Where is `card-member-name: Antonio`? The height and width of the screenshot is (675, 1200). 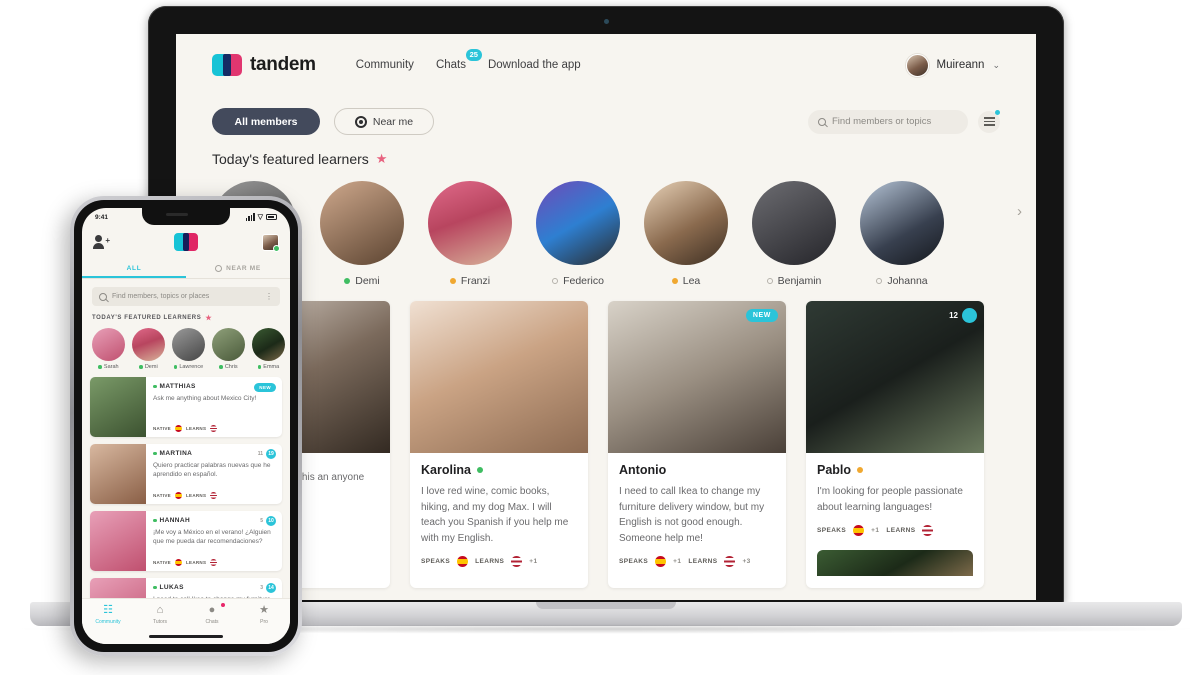 card-member-name: Antonio is located at coordinates (643, 470).